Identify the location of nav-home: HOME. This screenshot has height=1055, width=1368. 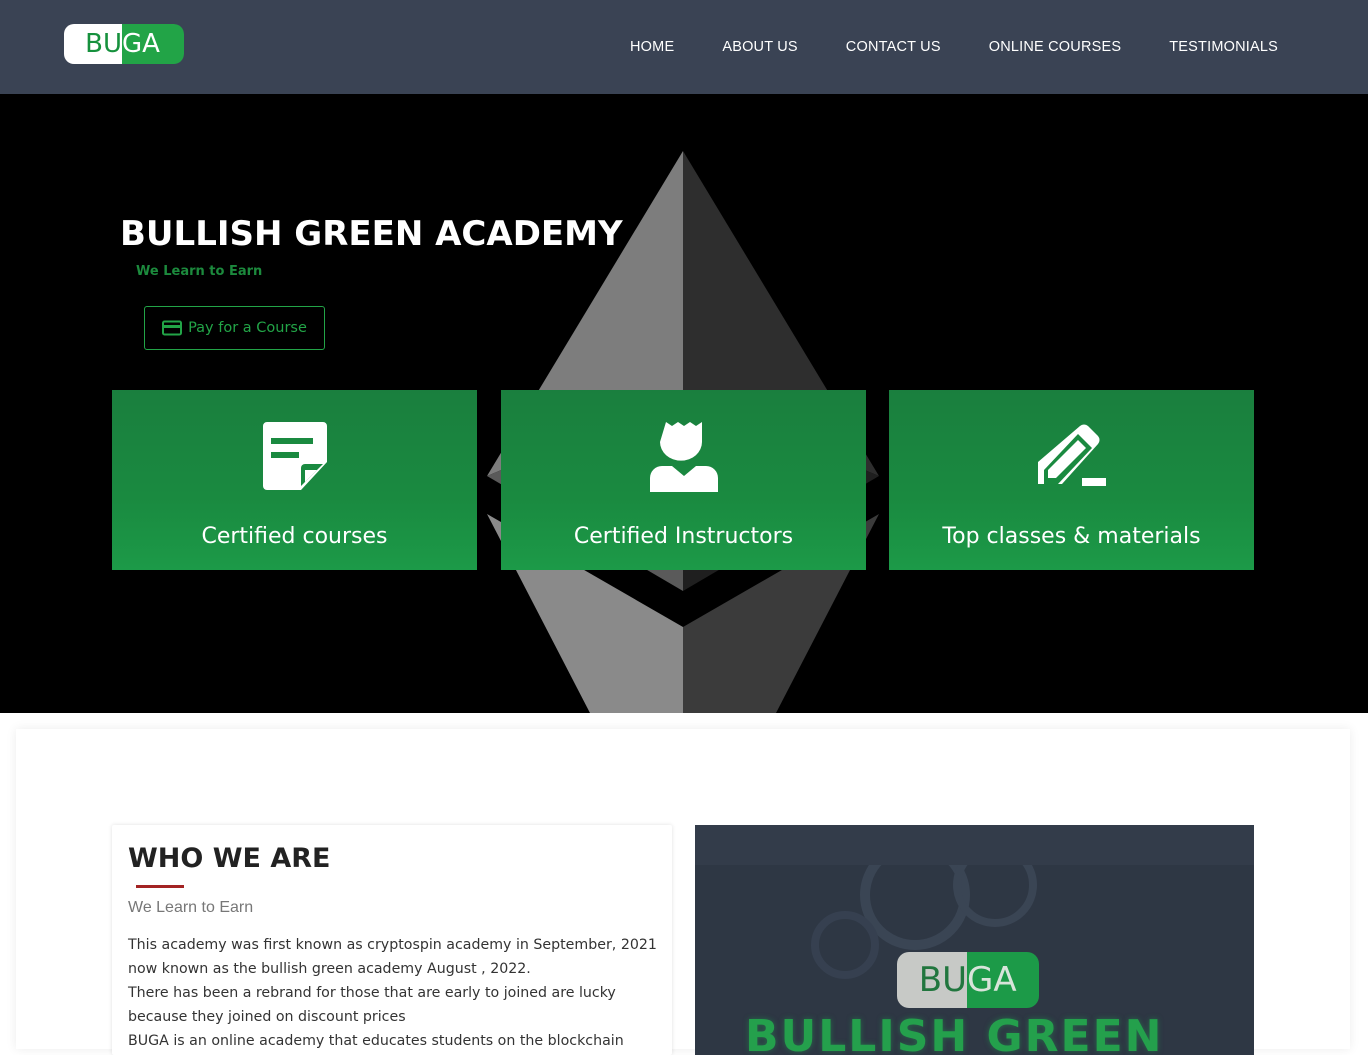
(652, 47).